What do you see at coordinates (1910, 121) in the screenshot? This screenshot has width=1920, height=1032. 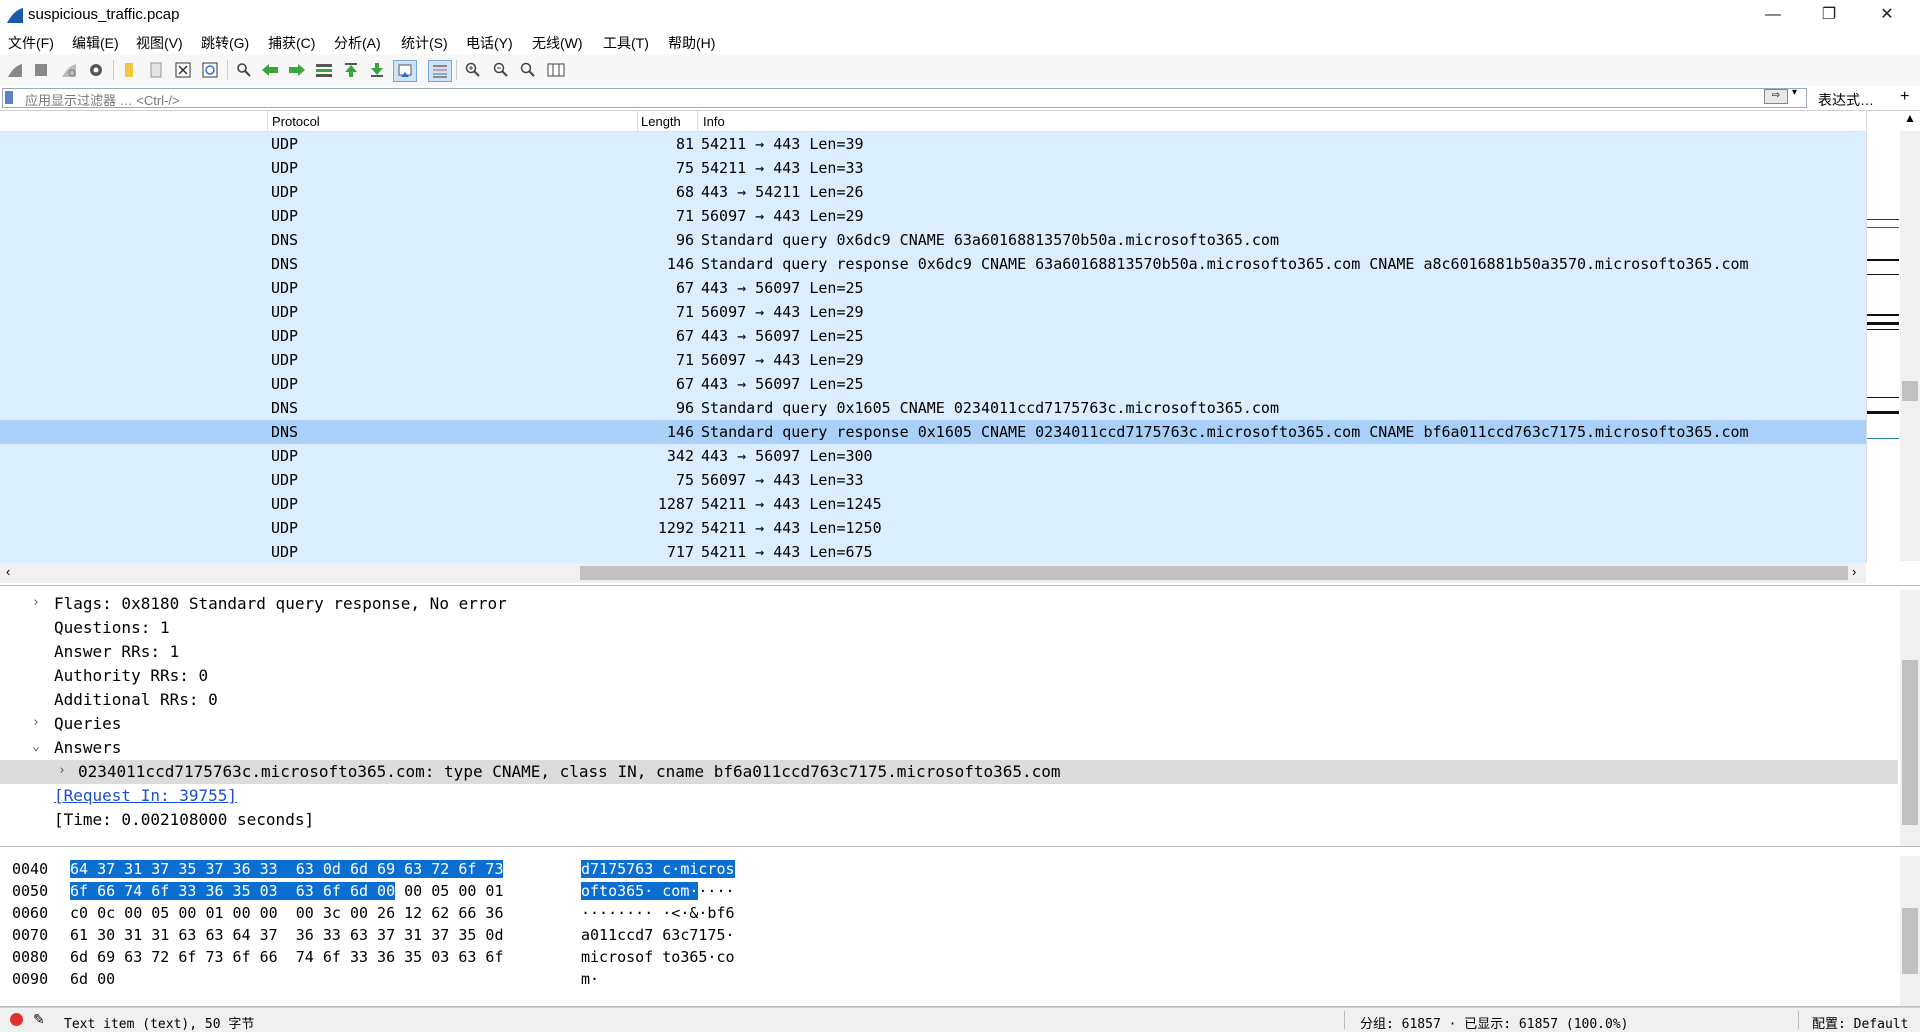 I see `scroll-up-icon: ▲` at bounding box center [1910, 121].